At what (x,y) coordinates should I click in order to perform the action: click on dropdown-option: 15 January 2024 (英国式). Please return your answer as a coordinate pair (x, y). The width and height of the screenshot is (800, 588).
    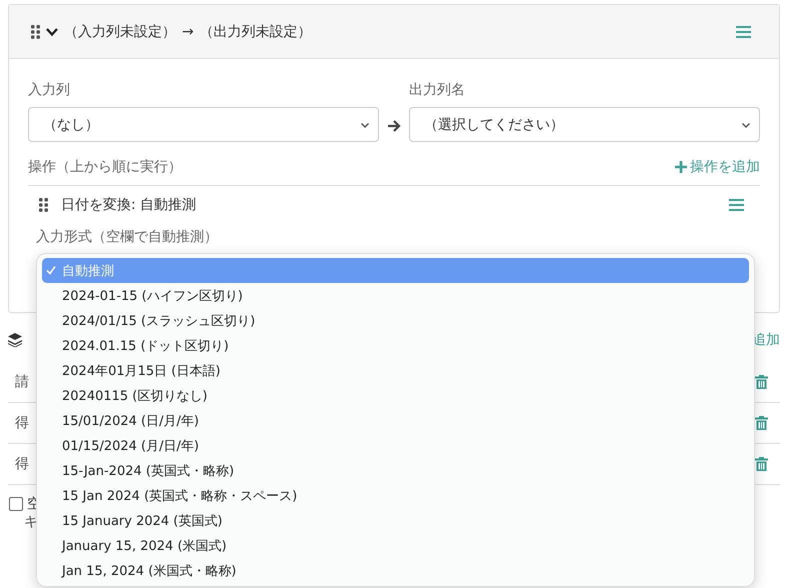
    Looking at the image, I should click on (395, 520).